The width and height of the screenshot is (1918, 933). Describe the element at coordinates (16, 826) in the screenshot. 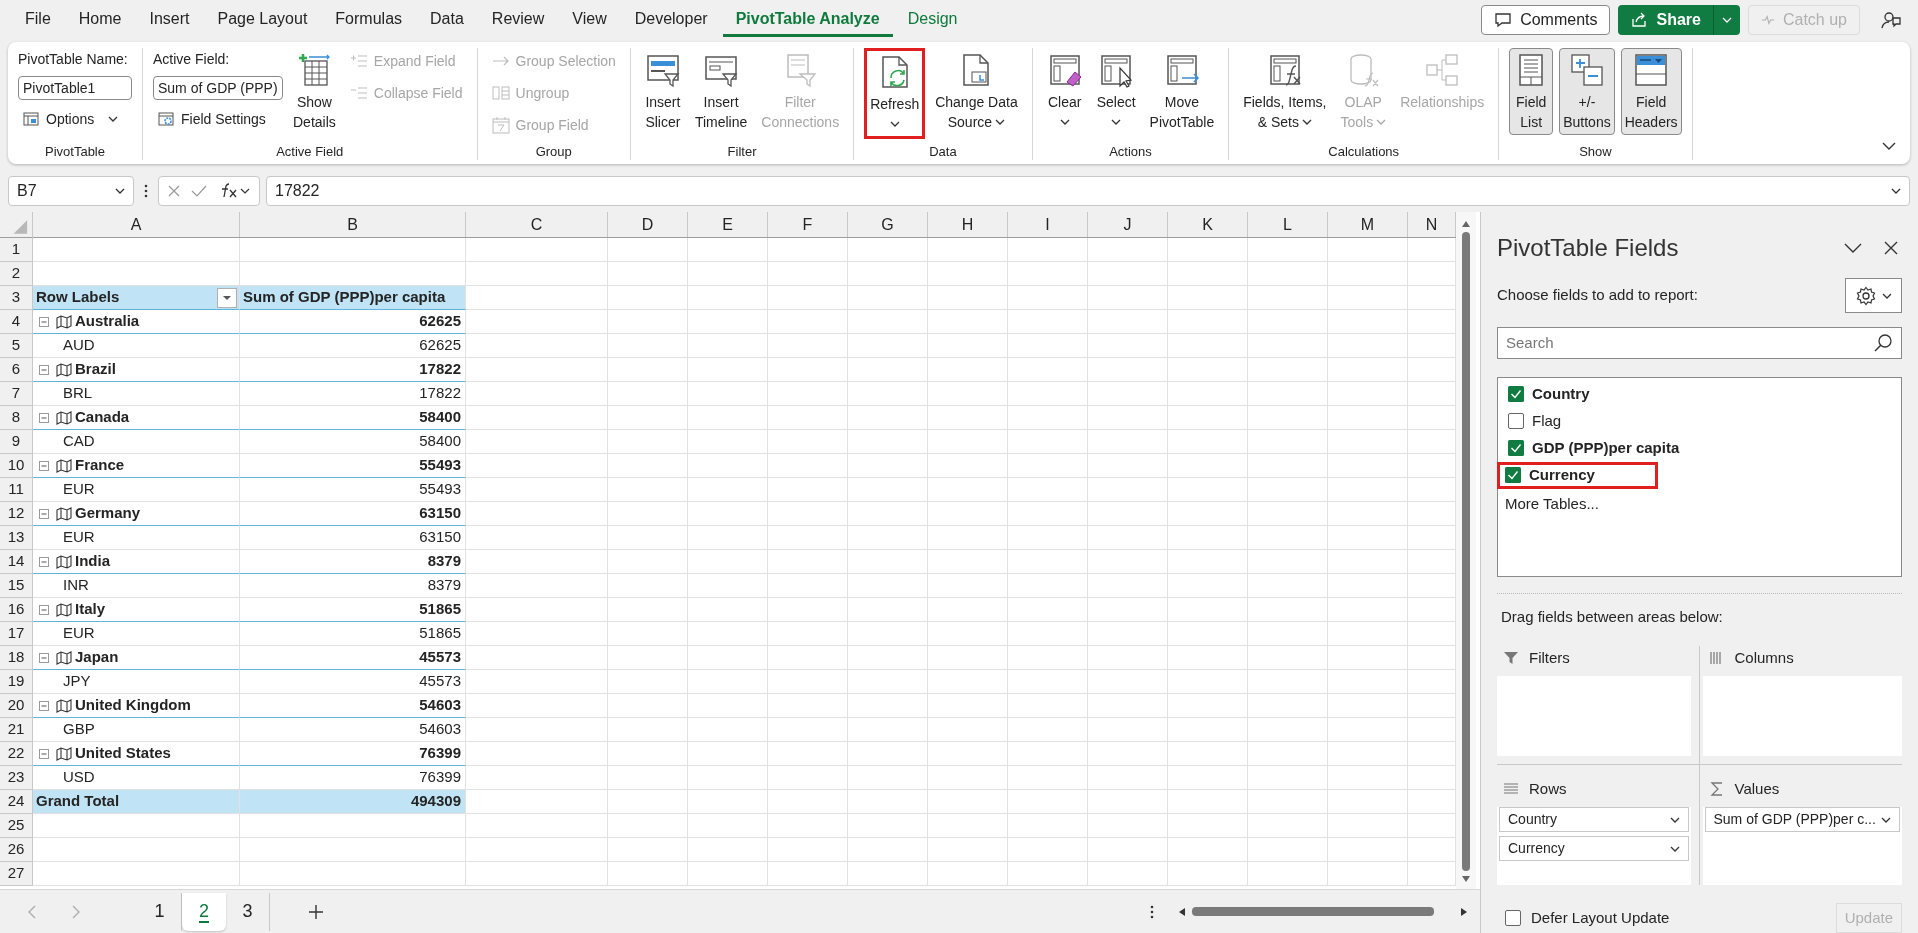

I see `row-number: 25` at that location.